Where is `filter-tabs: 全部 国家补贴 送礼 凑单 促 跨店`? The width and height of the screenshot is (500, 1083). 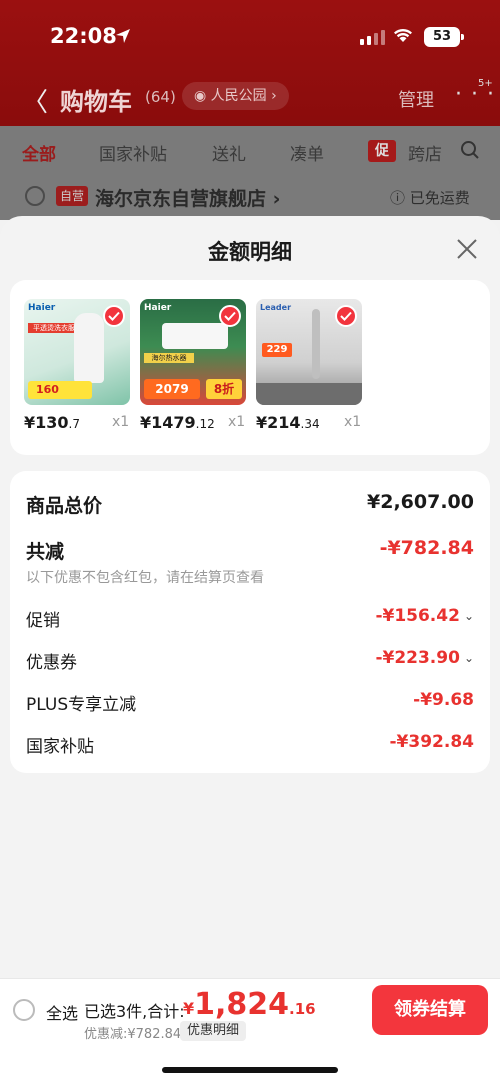 filter-tabs: 全部 国家补贴 送礼 凑单 促 跨店 is located at coordinates (250, 151).